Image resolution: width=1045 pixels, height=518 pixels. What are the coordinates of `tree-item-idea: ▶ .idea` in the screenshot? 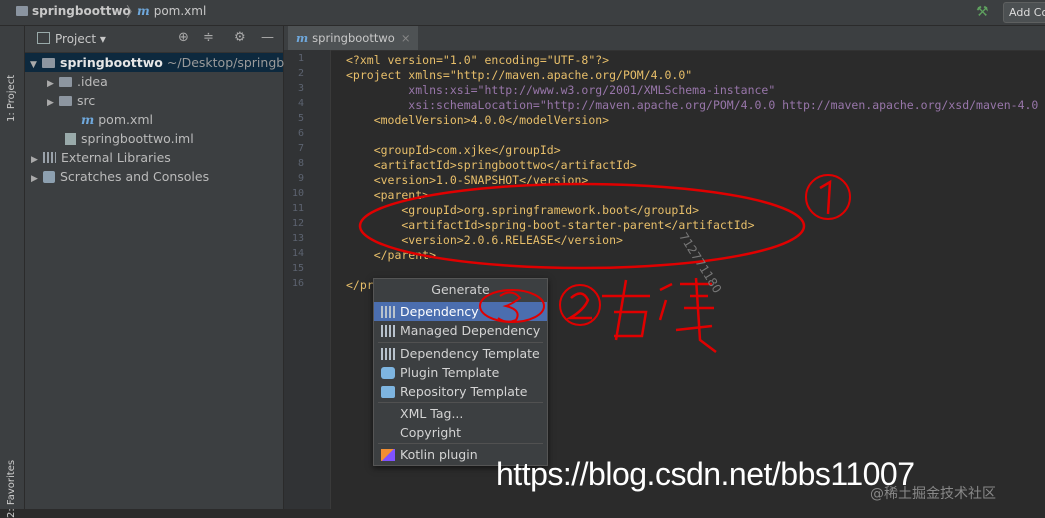 It's located at (77, 81).